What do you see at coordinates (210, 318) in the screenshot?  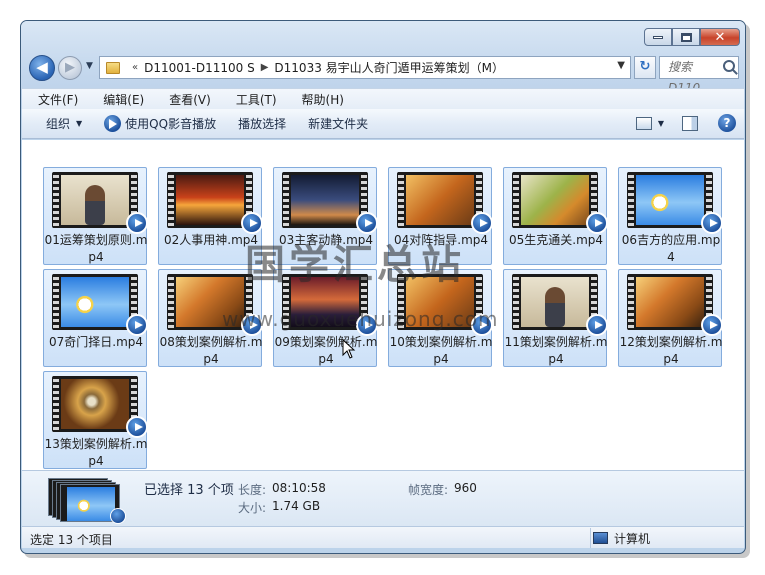 I see `file-item: 08策划案例解析.mp4` at bounding box center [210, 318].